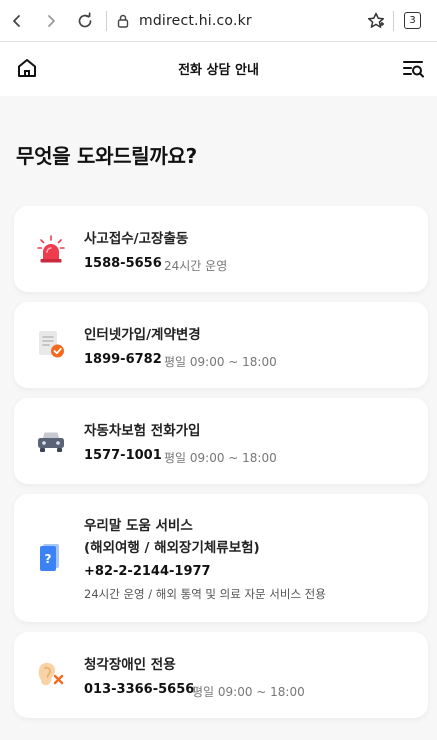 This screenshot has width=437, height=740. What do you see at coordinates (138, 526) in the screenshot?
I see `card-title: 우리말 도움 서비스` at bounding box center [138, 526].